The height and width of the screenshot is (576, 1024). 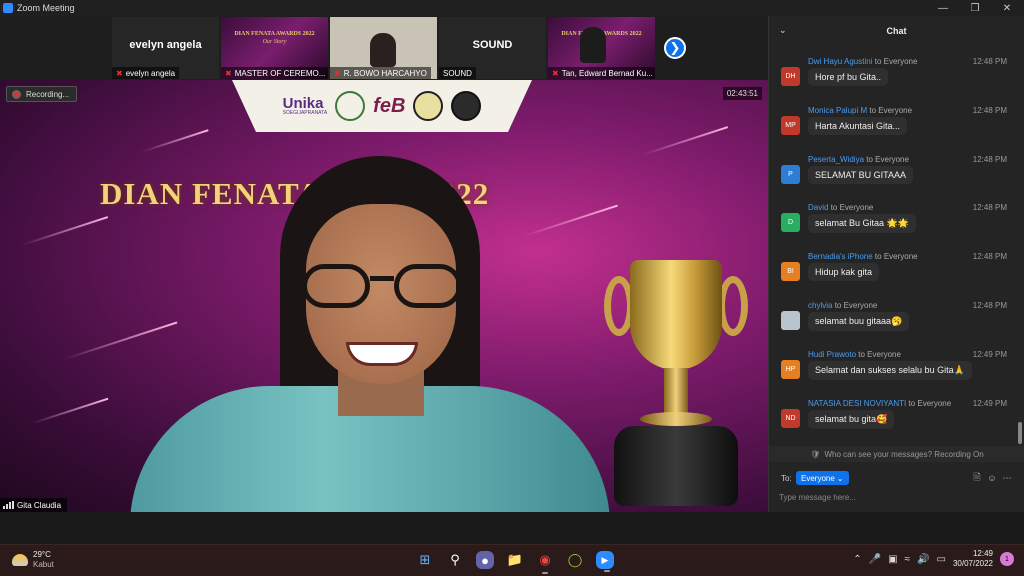 What do you see at coordinates (933, 559) in the screenshot?
I see `system-tray: ⌃ 🎤 ▣ ≈ 🔊 ▭ 12:49 30/07/2022 1` at bounding box center [933, 559].